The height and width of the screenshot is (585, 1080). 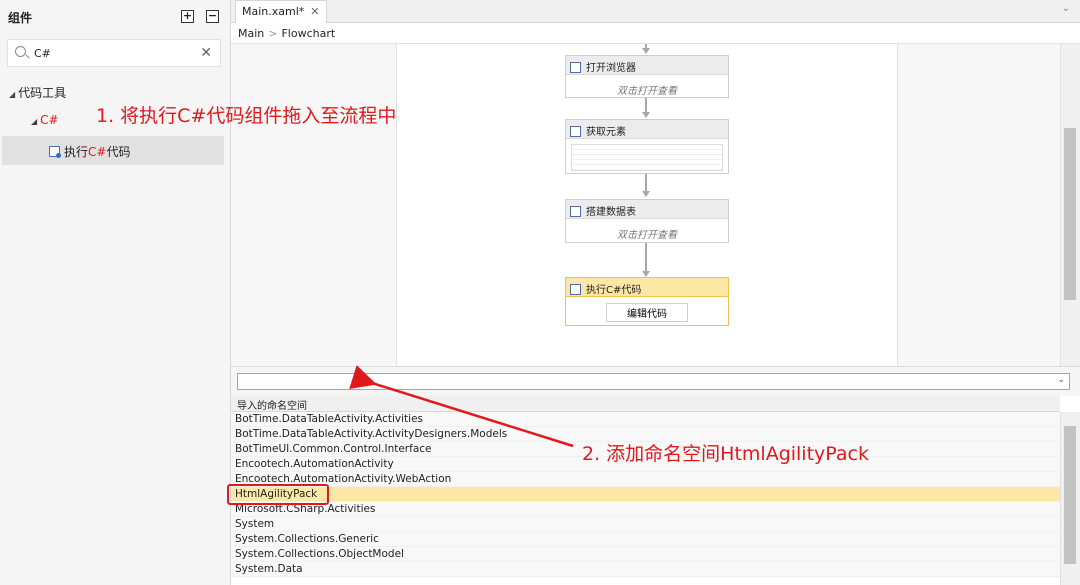 What do you see at coordinates (647, 301) in the screenshot?
I see `activity-run-csharp: 执行C#代码 编辑代码` at bounding box center [647, 301].